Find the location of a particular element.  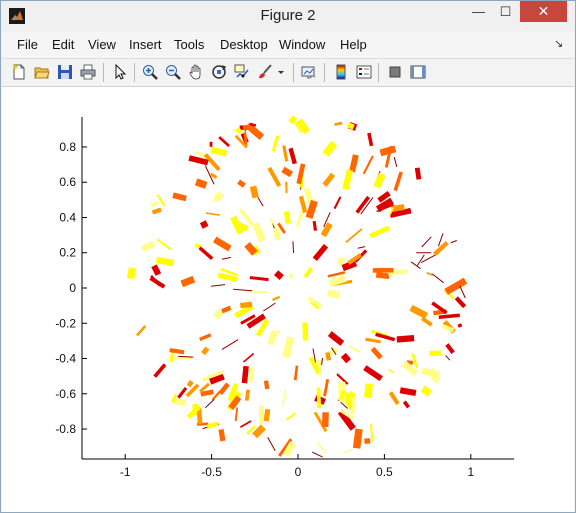

save-icon is located at coordinates (65, 72).